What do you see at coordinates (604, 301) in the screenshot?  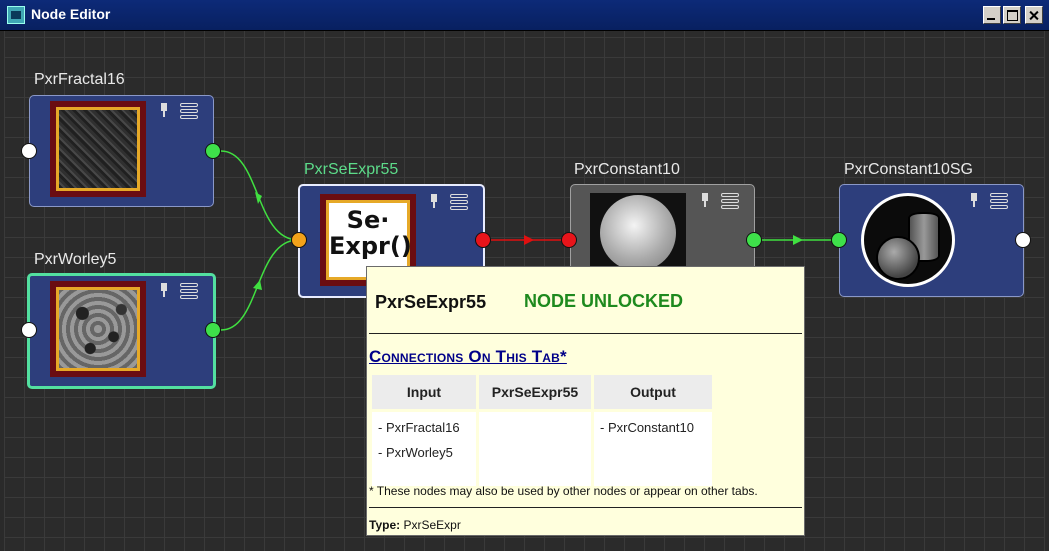 I see `tooltip-status: NODE UNLOCKED` at bounding box center [604, 301].